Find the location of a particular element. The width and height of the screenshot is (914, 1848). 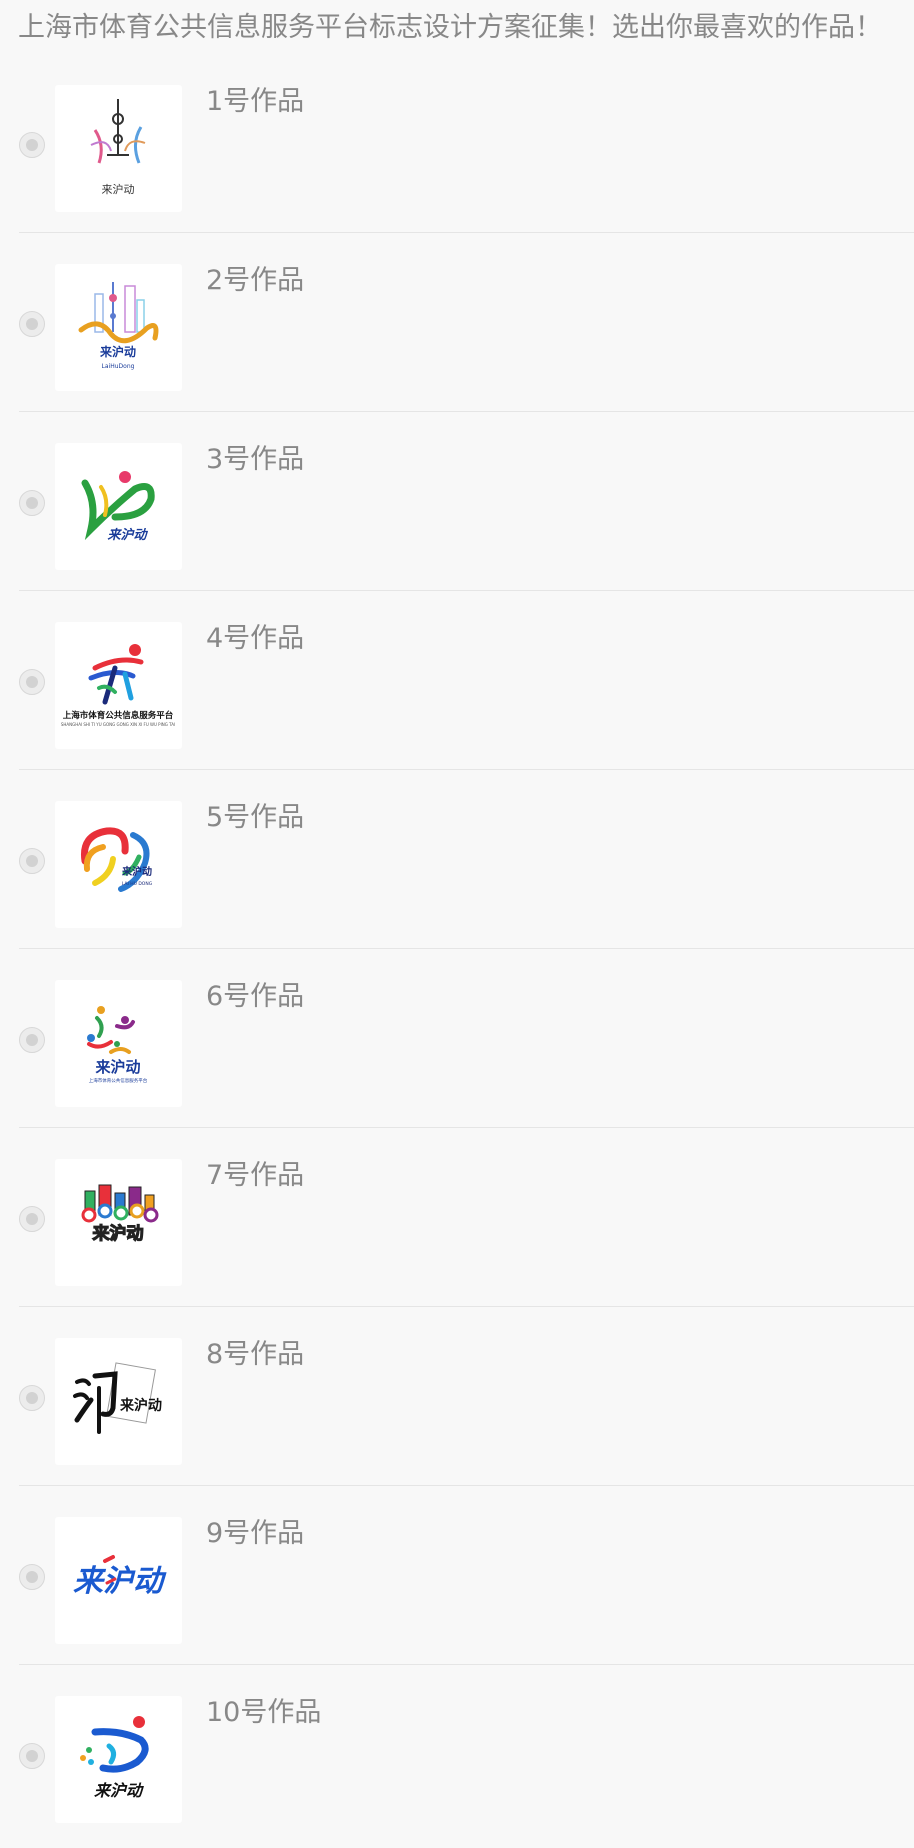

rainbow-swirl-icon: 来沪动 LAI HU DONG is located at coordinates (116, 859).